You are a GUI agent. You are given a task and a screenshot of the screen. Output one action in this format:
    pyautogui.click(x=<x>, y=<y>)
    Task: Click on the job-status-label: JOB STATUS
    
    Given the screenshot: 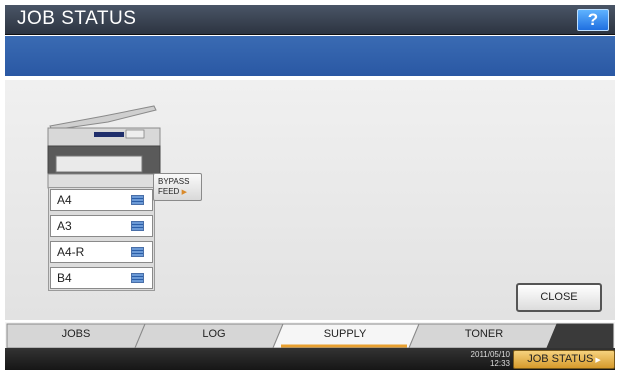 What is the action you would take?
    pyautogui.click(x=560, y=359)
    